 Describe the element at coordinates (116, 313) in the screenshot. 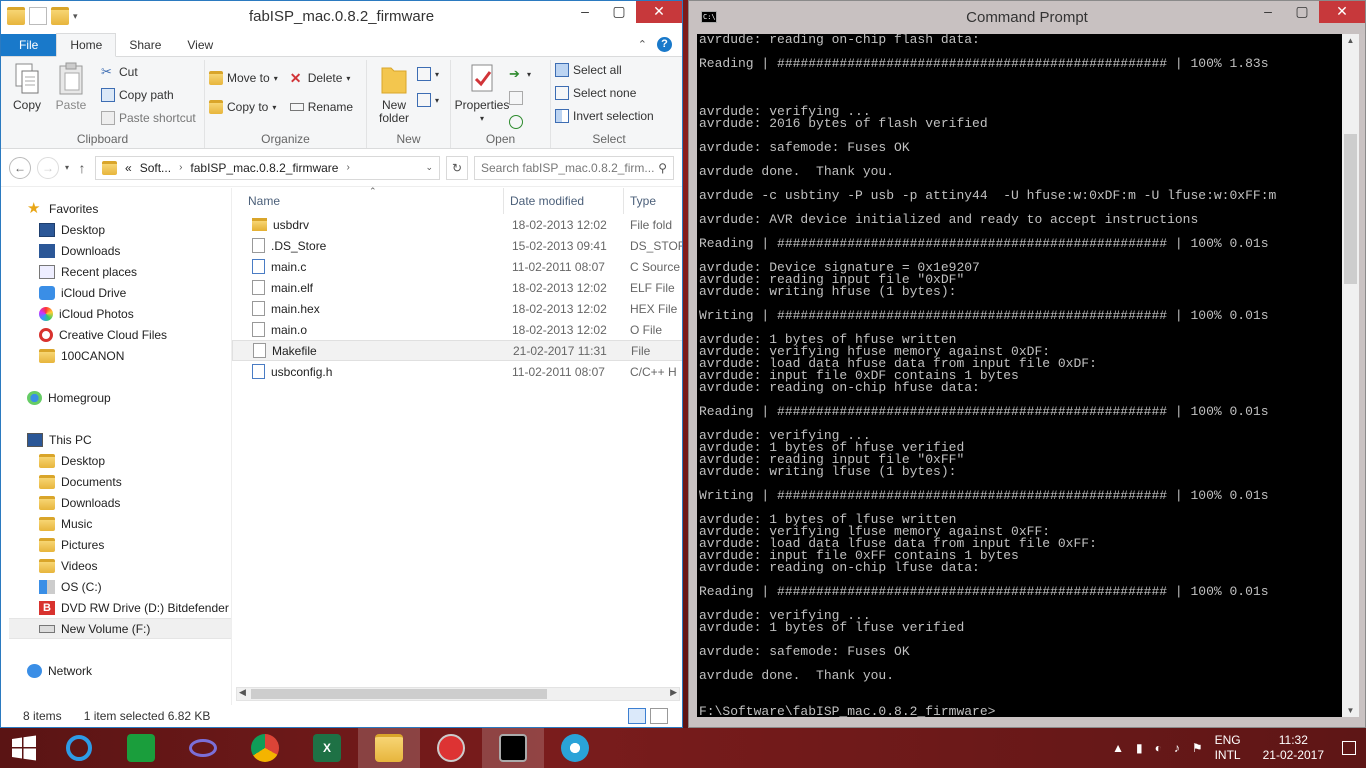

I see `nav-fav-icloud-photos: iCloud Photos` at that location.